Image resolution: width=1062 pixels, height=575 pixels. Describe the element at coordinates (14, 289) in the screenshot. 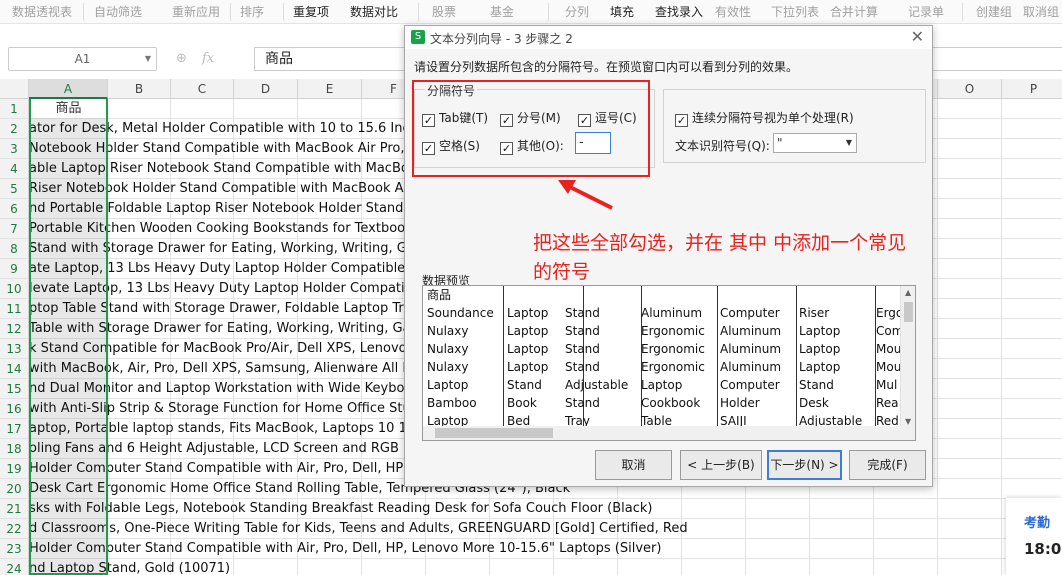

I see `row-header: 10` at that location.